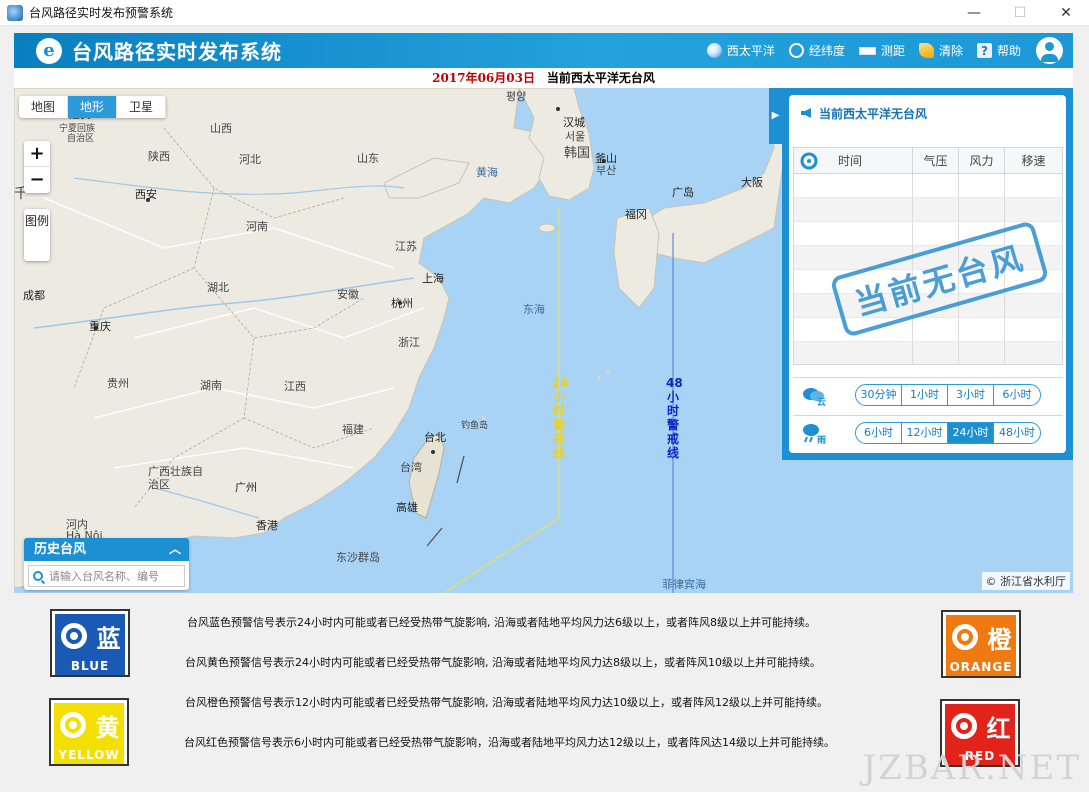 This screenshot has height=792, width=1089. I want to click on broom-icon, so click(926, 50).